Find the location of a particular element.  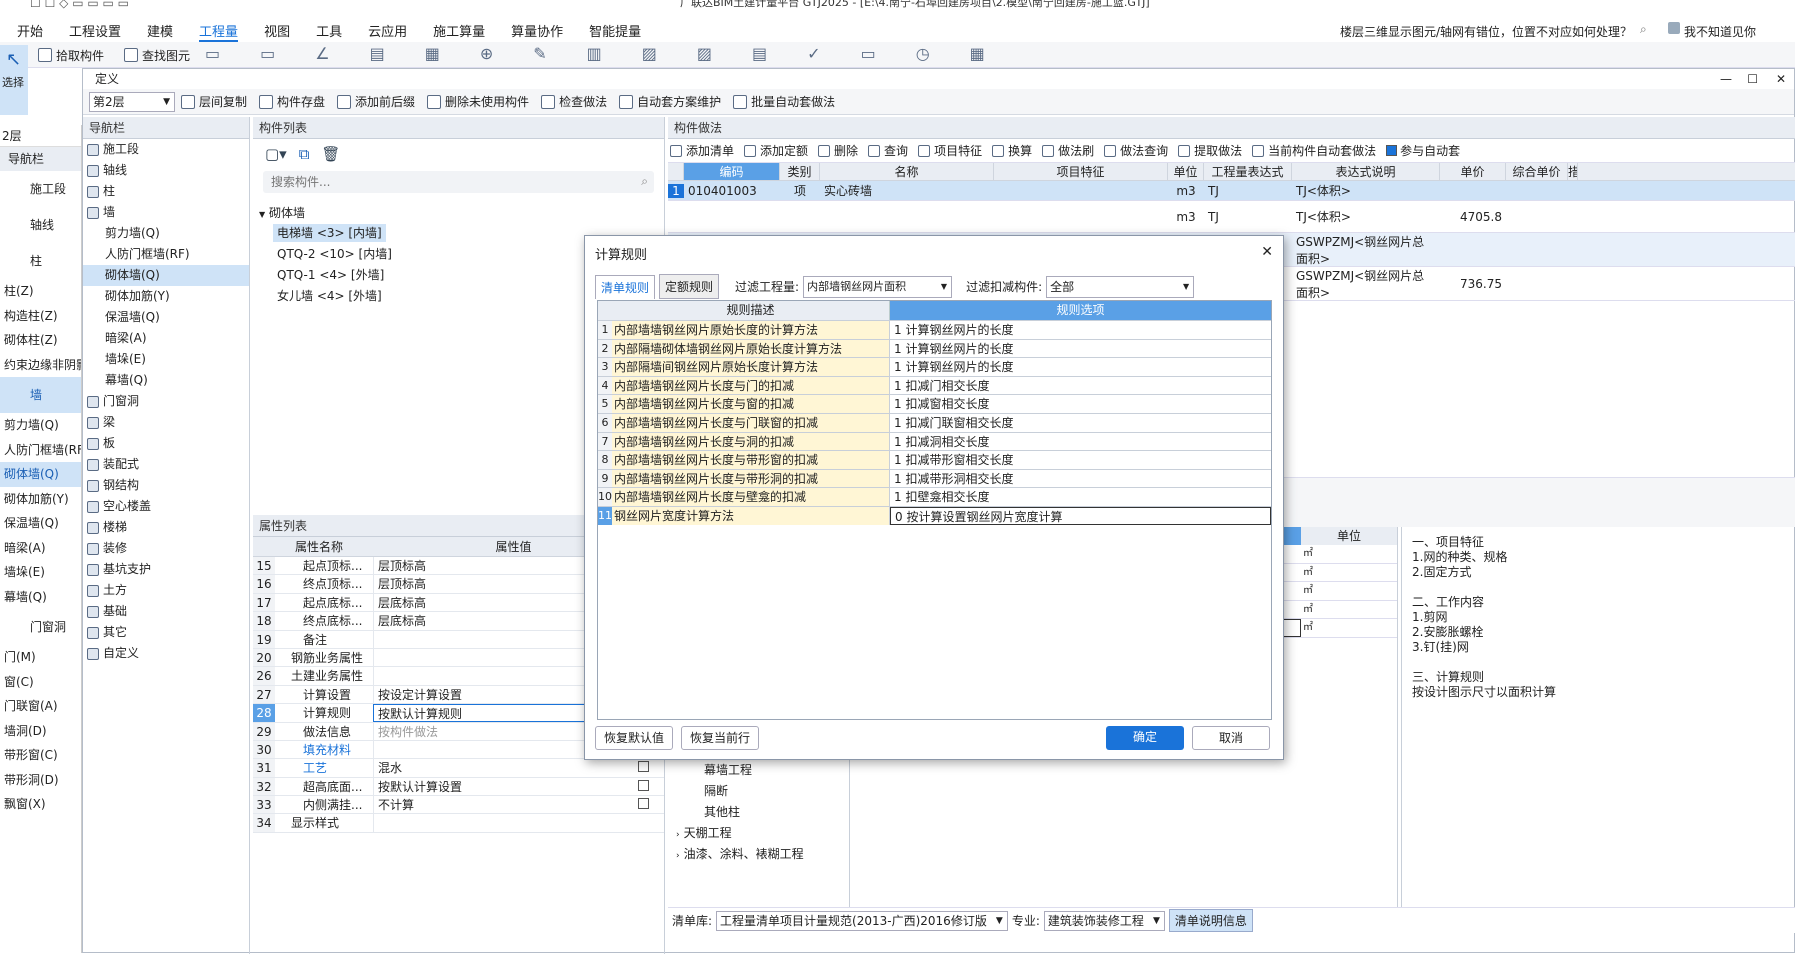

minimize-icon: — is located at coordinates (1726, 79).